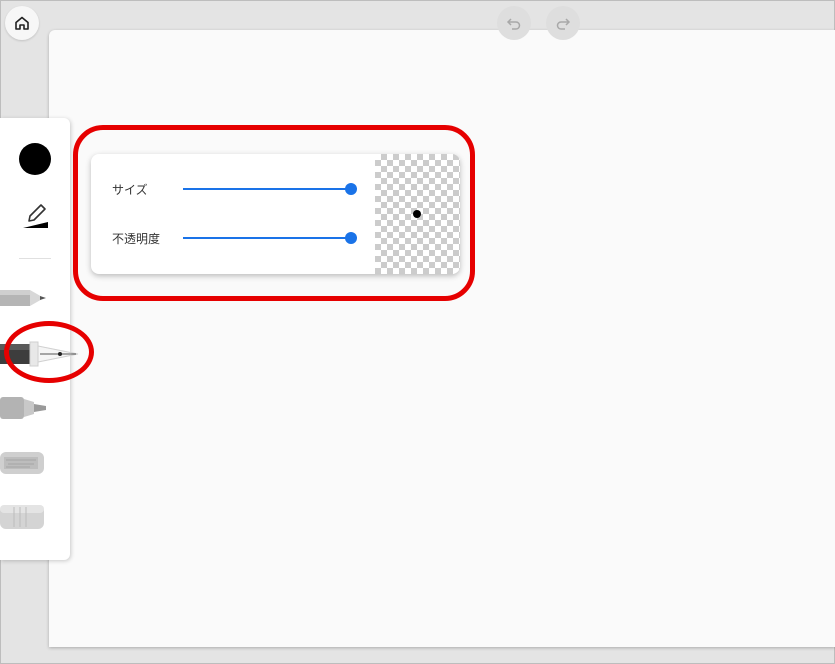 The height and width of the screenshot is (664, 835). I want to click on crayon-tool, so click(25, 465).